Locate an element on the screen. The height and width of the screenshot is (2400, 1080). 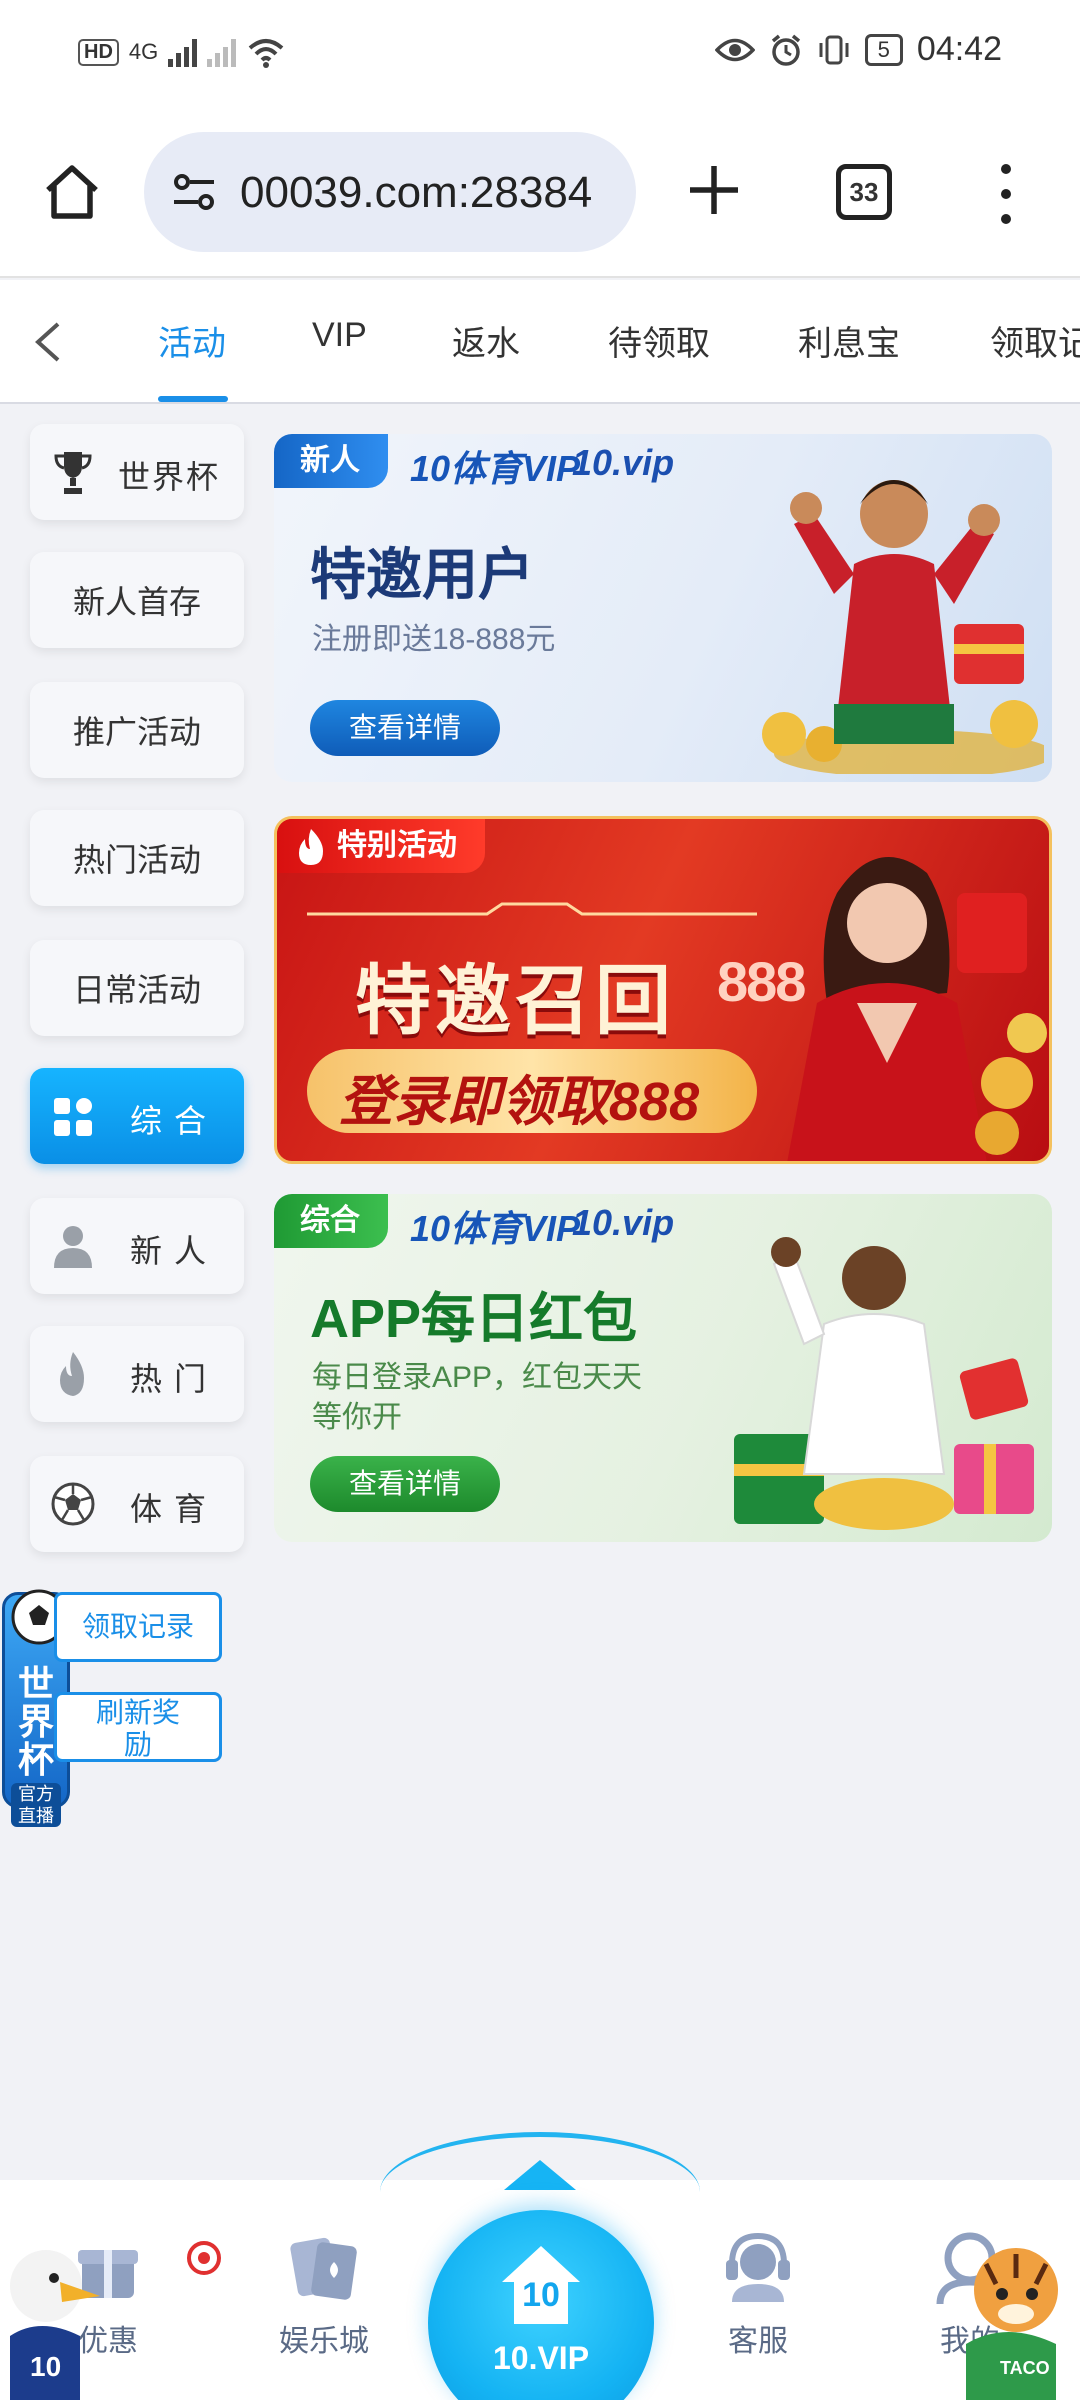
new-tab-icon is located at coordinates (714, 190).